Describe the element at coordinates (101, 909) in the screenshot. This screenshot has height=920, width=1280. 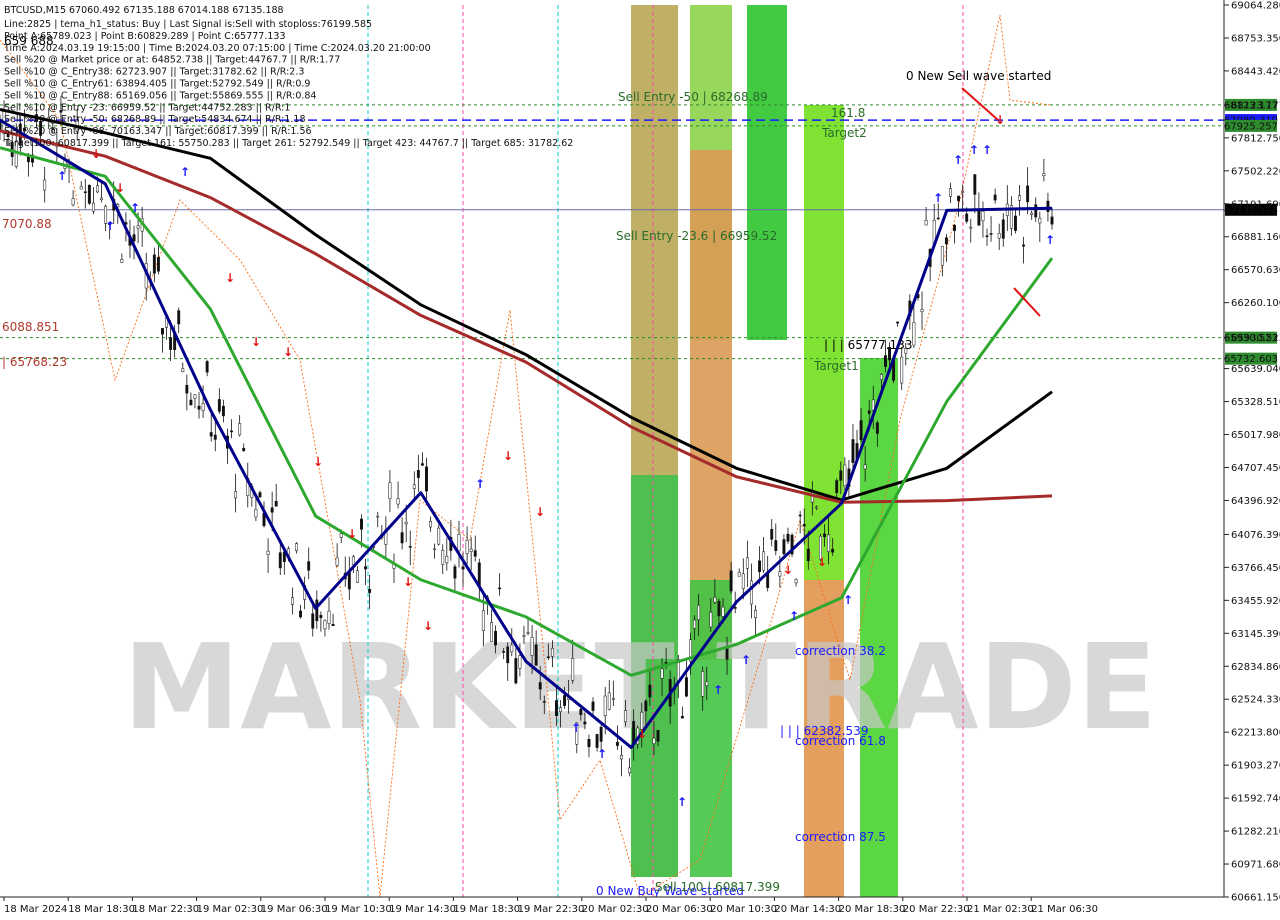
I see `x-tick-label-1: 18 Mar 18:30` at that location.